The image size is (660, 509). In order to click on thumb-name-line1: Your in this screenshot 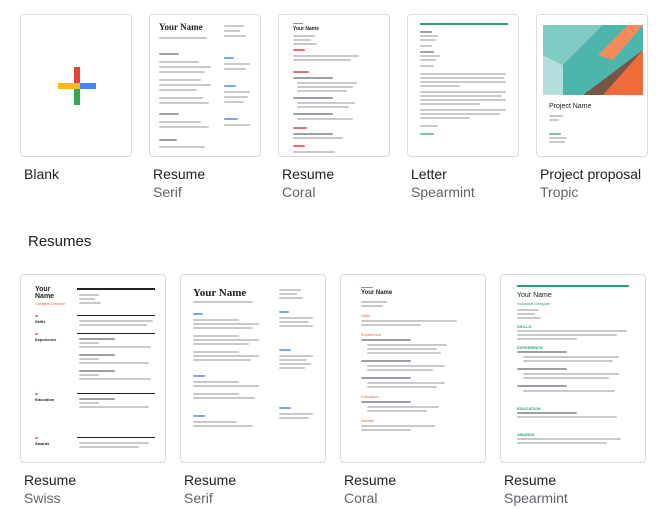, I will do `click(43, 289)`.